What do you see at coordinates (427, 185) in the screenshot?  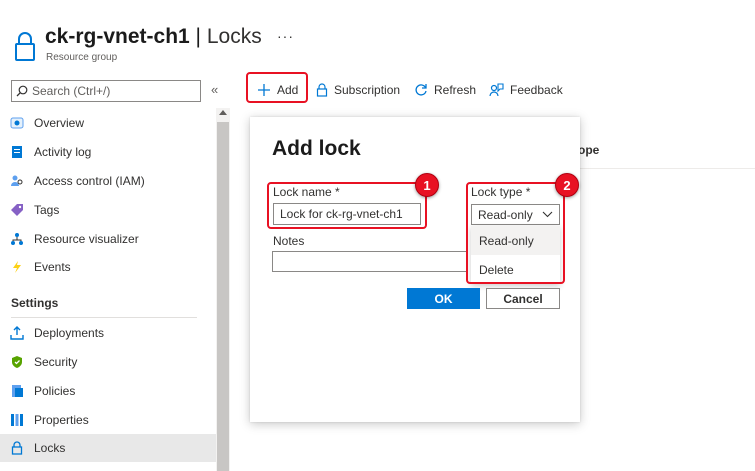 I see `callout-1-badge: 1` at bounding box center [427, 185].